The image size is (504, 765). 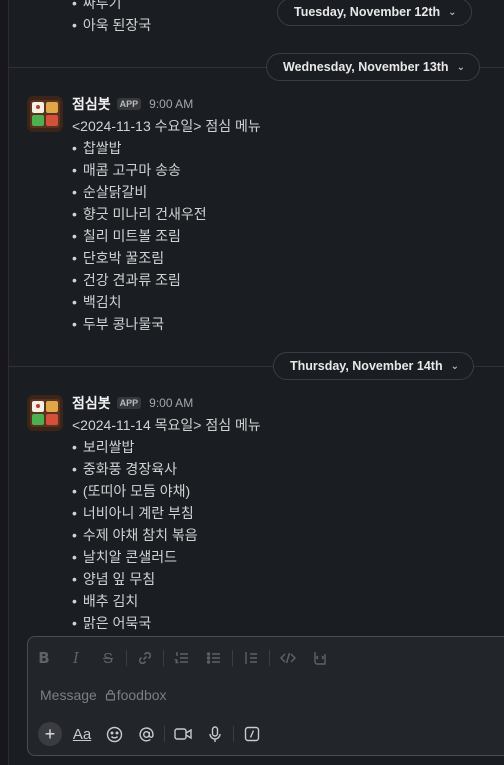 I want to click on formatting-toolbar: B I S, so click(x=182, y=658).